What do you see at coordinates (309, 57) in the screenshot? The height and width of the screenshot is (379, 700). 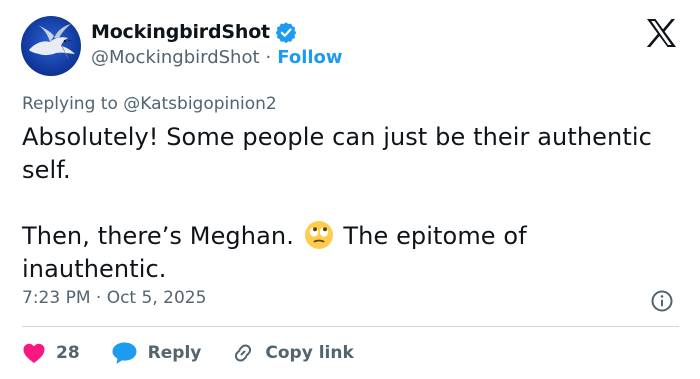 I see `follow-button: Follow` at bounding box center [309, 57].